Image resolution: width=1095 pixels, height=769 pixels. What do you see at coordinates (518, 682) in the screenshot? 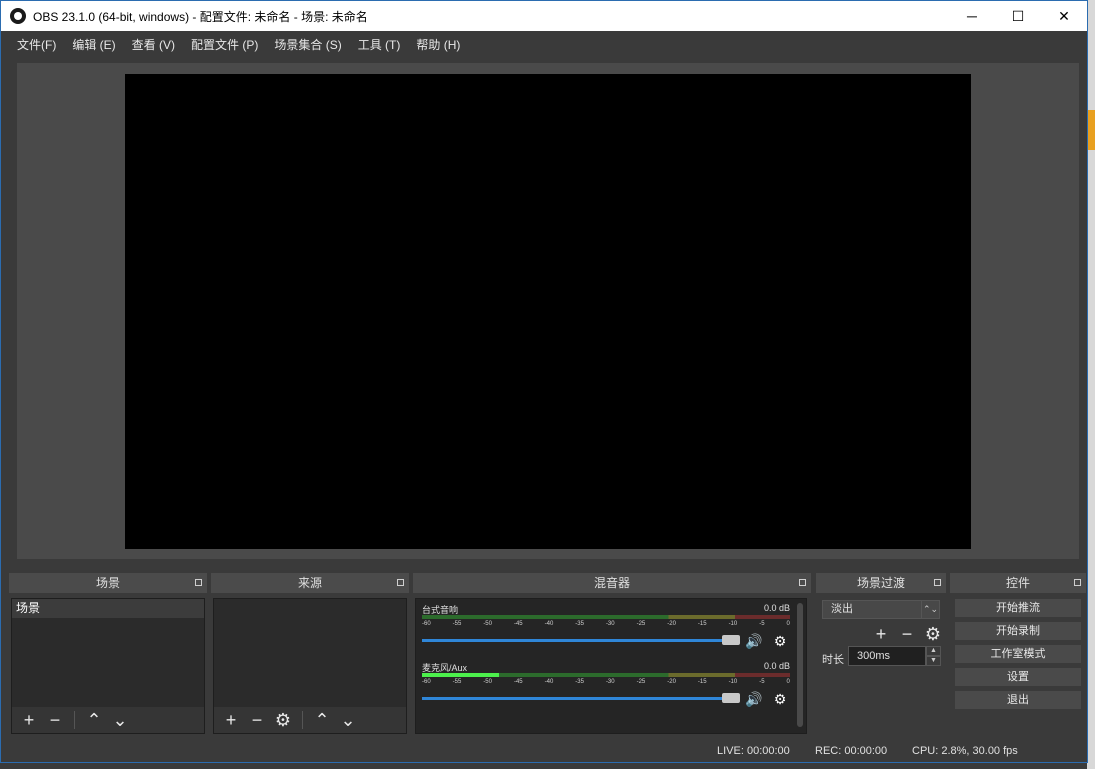
I see `scale-tick: -45` at bounding box center [518, 682].